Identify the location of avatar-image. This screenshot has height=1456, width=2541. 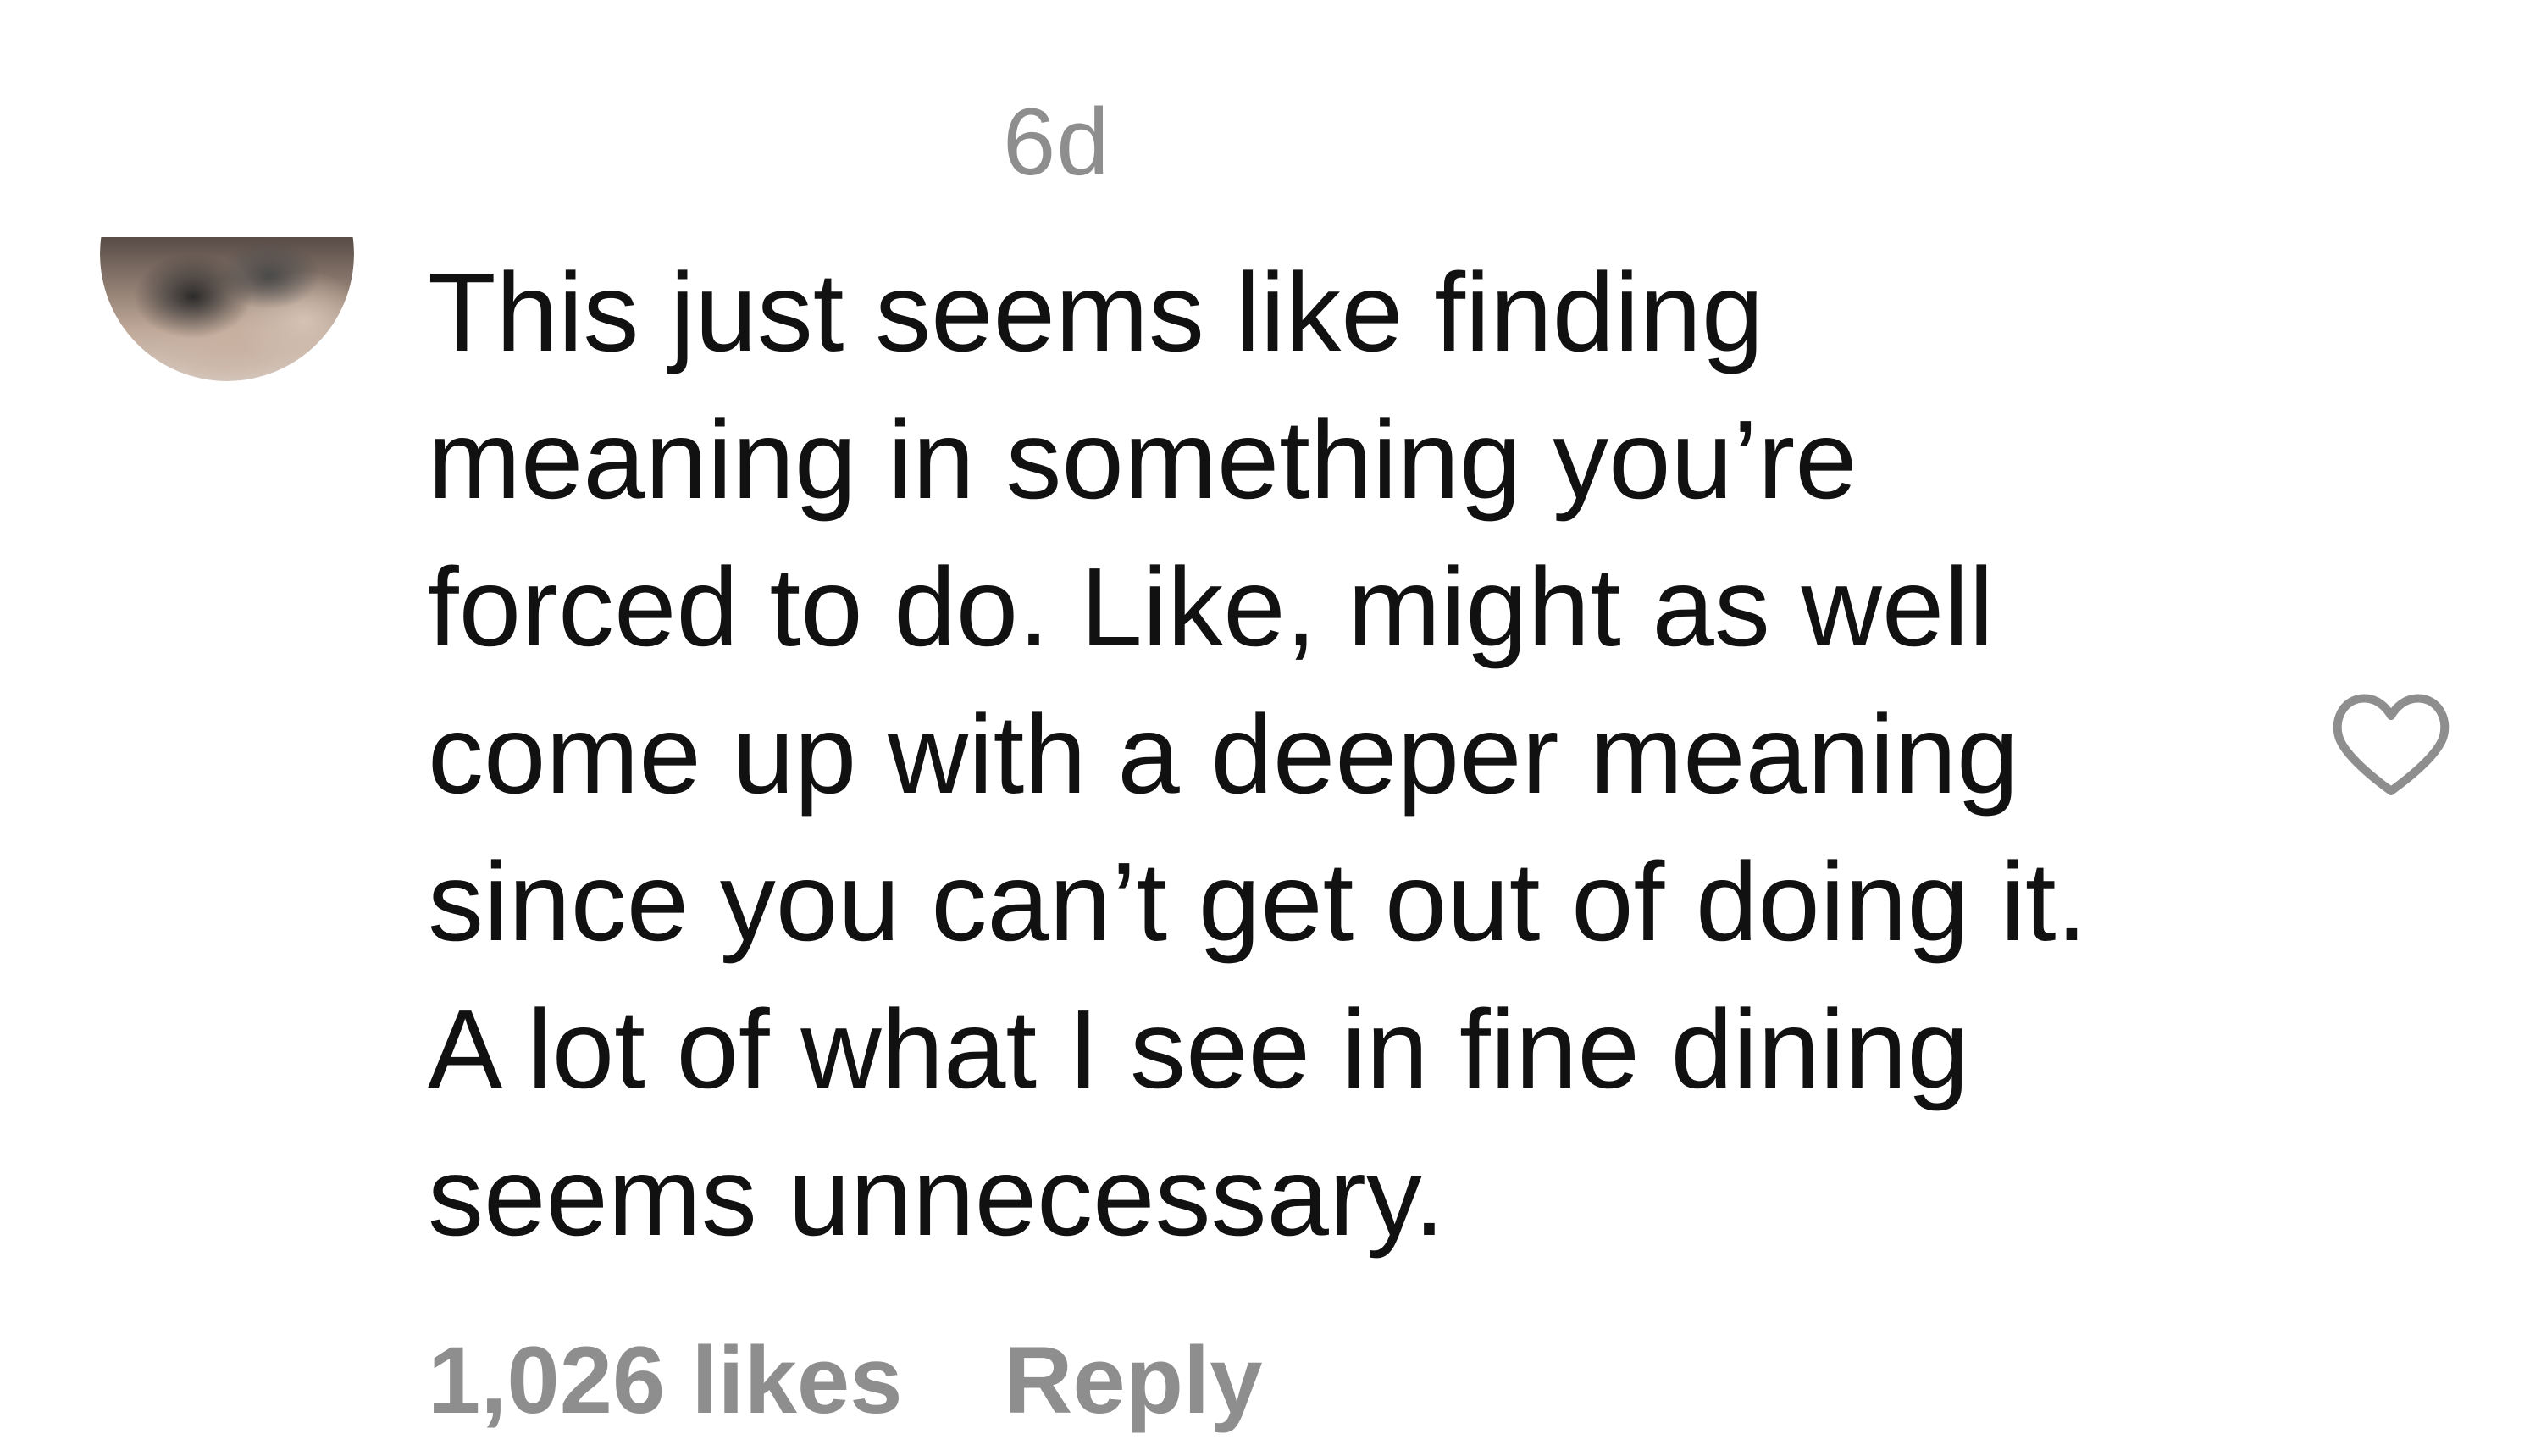
(227, 309).